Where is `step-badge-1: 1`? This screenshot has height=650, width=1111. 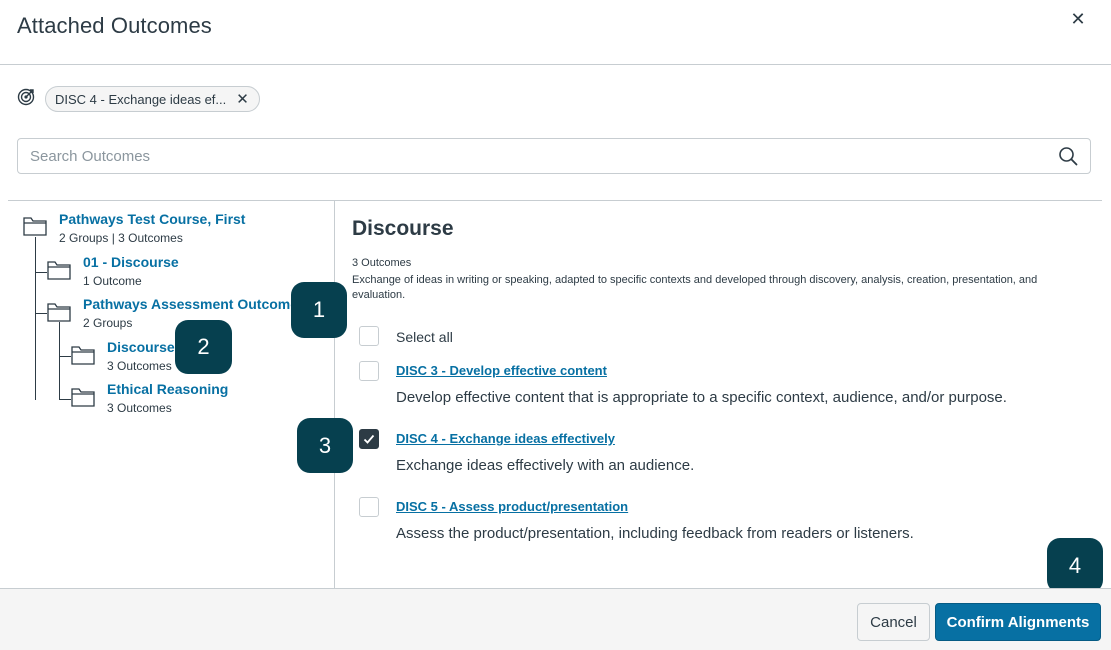 step-badge-1: 1 is located at coordinates (319, 310).